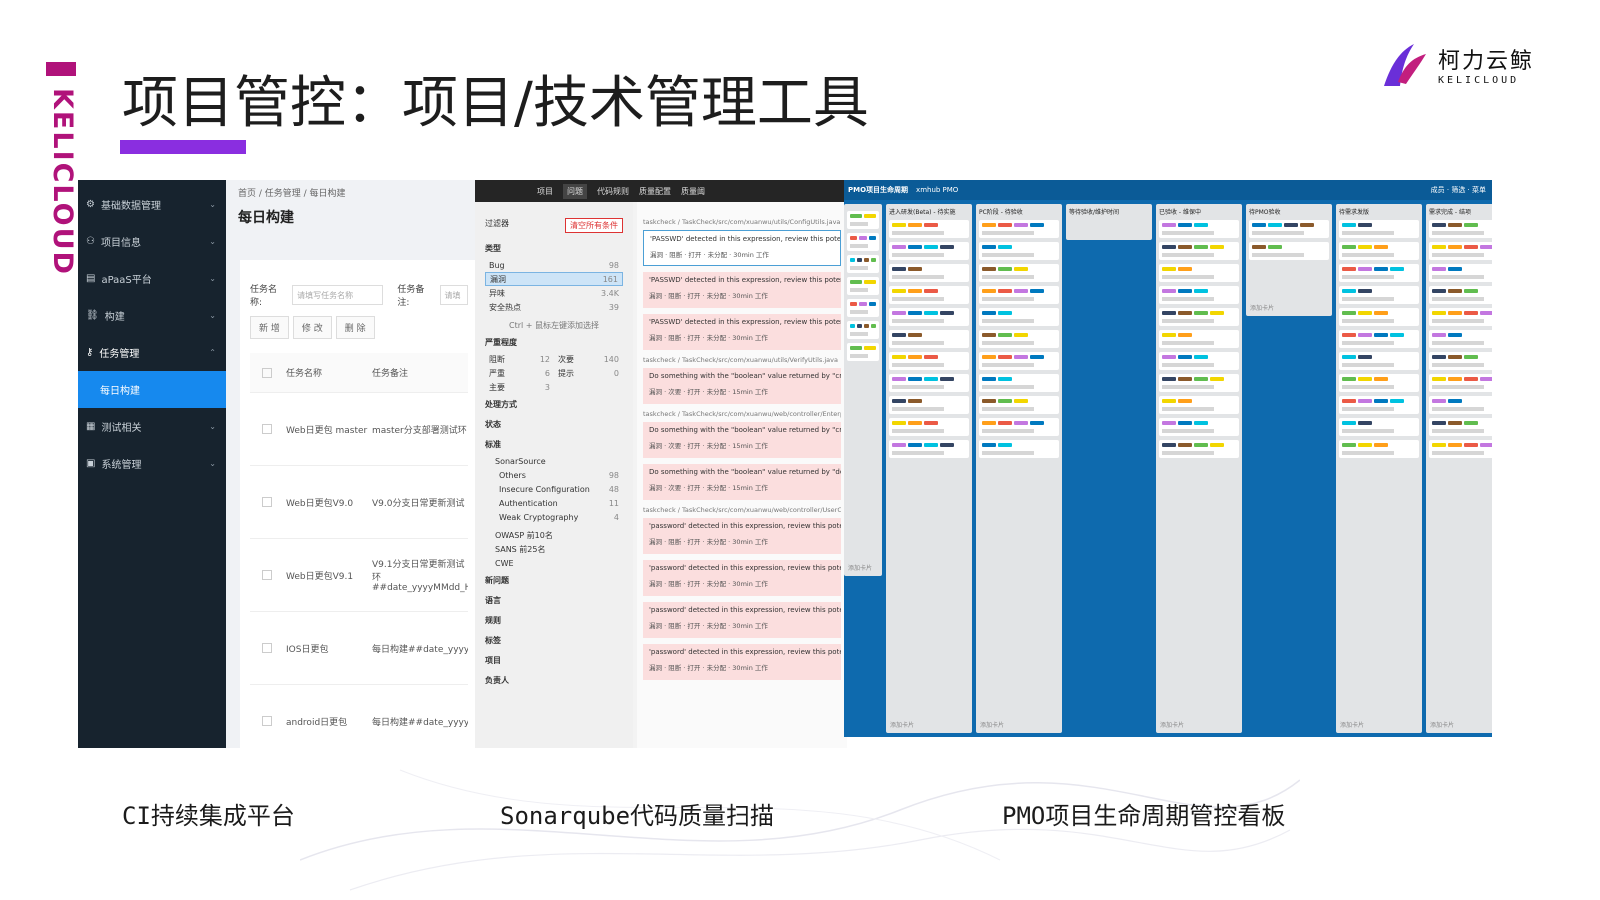 The width and height of the screenshot is (1600, 900). What do you see at coordinates (1379, 468) in the screenshot?
I see `board-list: 待需求发版 添加卡片` at bounding box center [1379, 468].